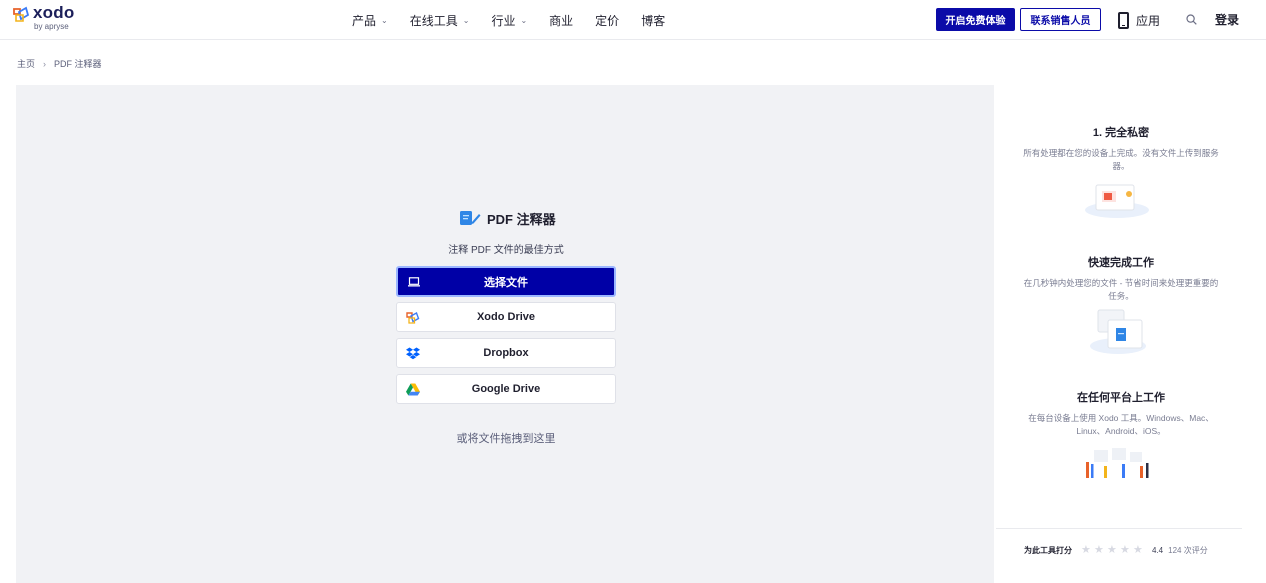  What do you see at coordinates (503, 20) in the screenshot?
I see `nav-label: 行业` at bounding box center [503, 20].